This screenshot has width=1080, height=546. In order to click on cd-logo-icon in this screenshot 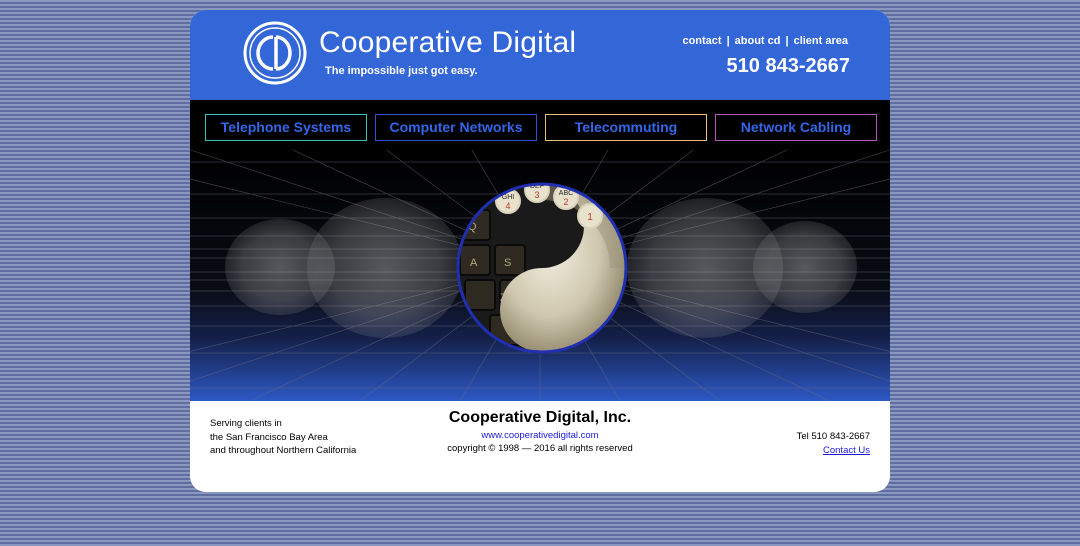, I will do `click(275, 53)`.